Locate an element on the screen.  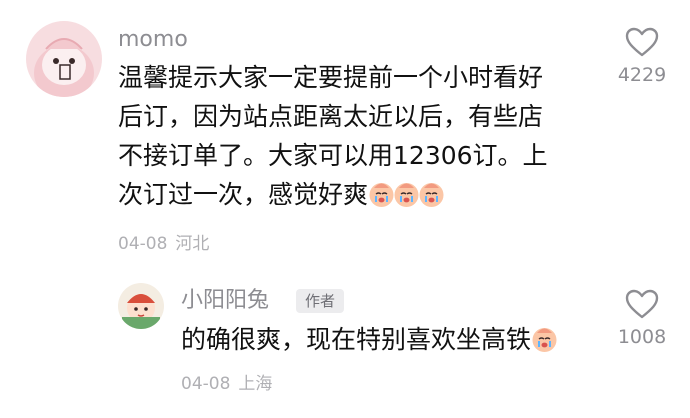
reply-location: 上海 is located at coordinates (255, 384).